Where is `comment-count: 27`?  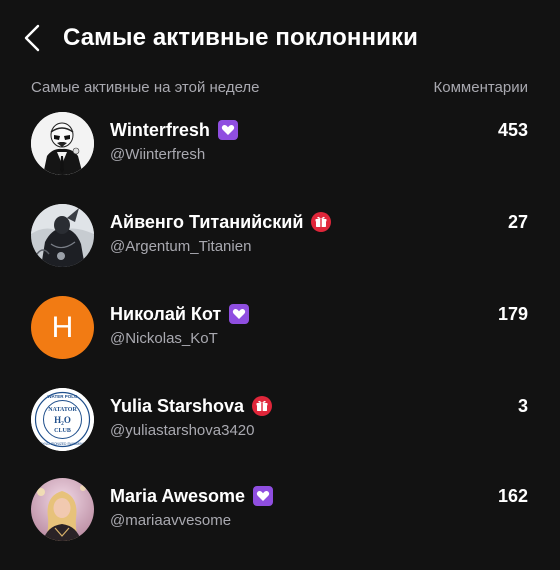
comment-count: 27 is located at coordinates (517, 222).